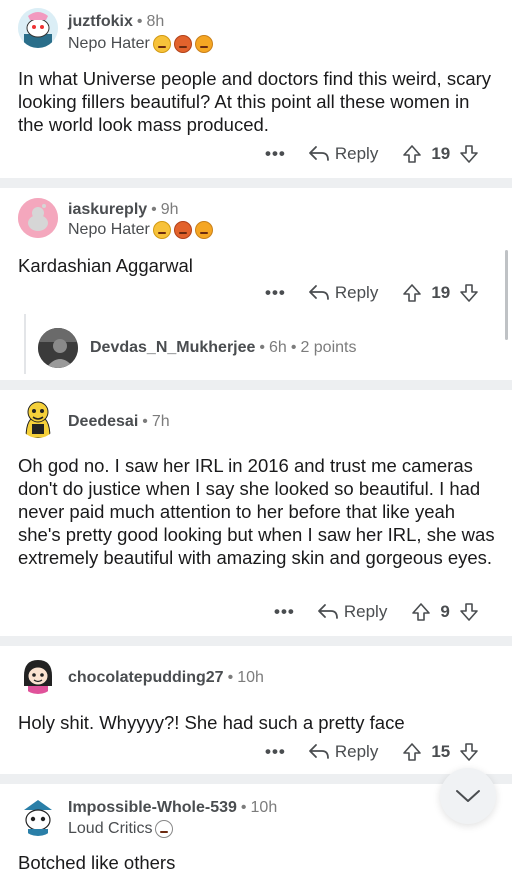 The width and height of the screenshot is (512, 878). What do you see at coordinates (107, 209) in the screenshot?
I see `username: iaskureply` at bounding box center [107, 209].